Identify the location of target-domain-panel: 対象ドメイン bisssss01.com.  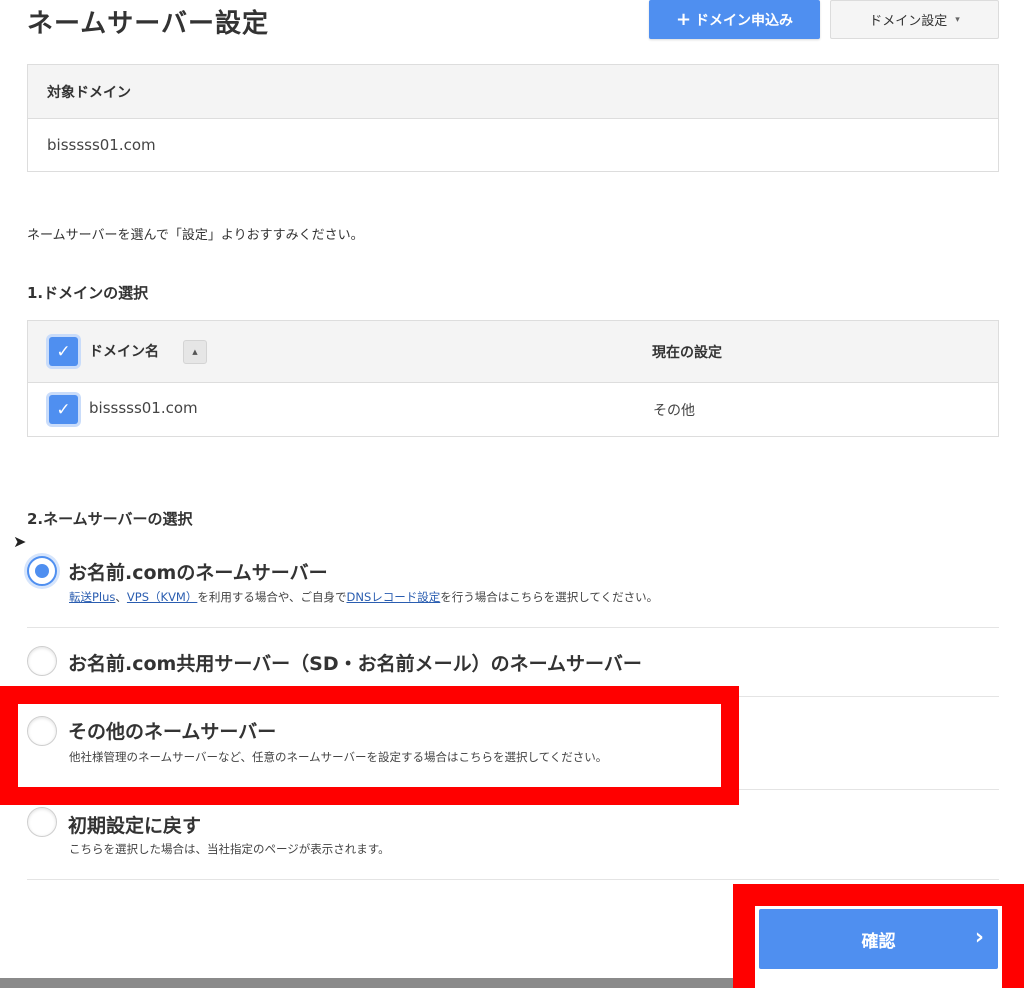
(513, 118).